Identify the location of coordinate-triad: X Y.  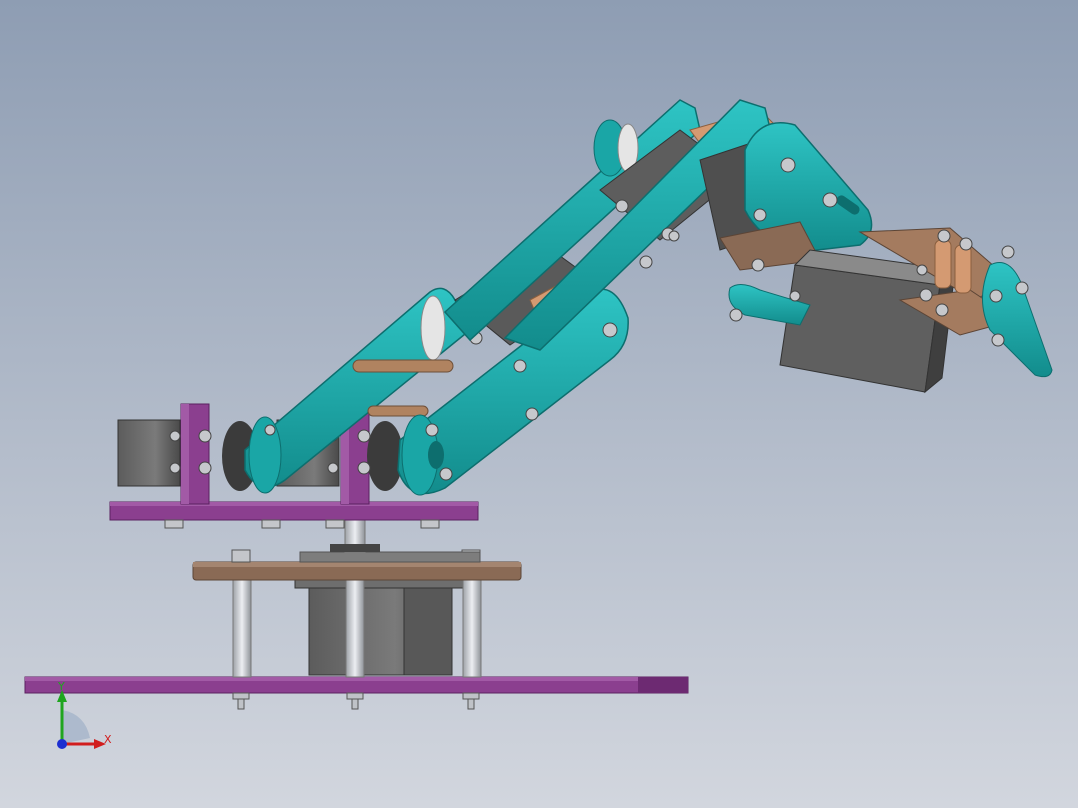
(84, 714).